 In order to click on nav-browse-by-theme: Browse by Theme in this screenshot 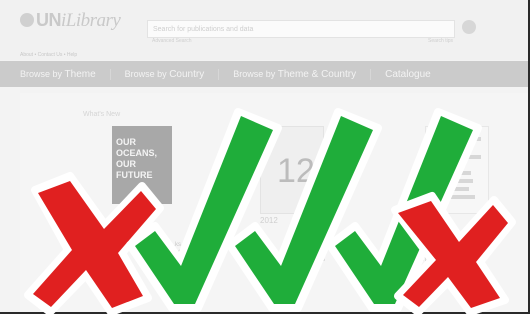, I will do `click(55, 74)`.